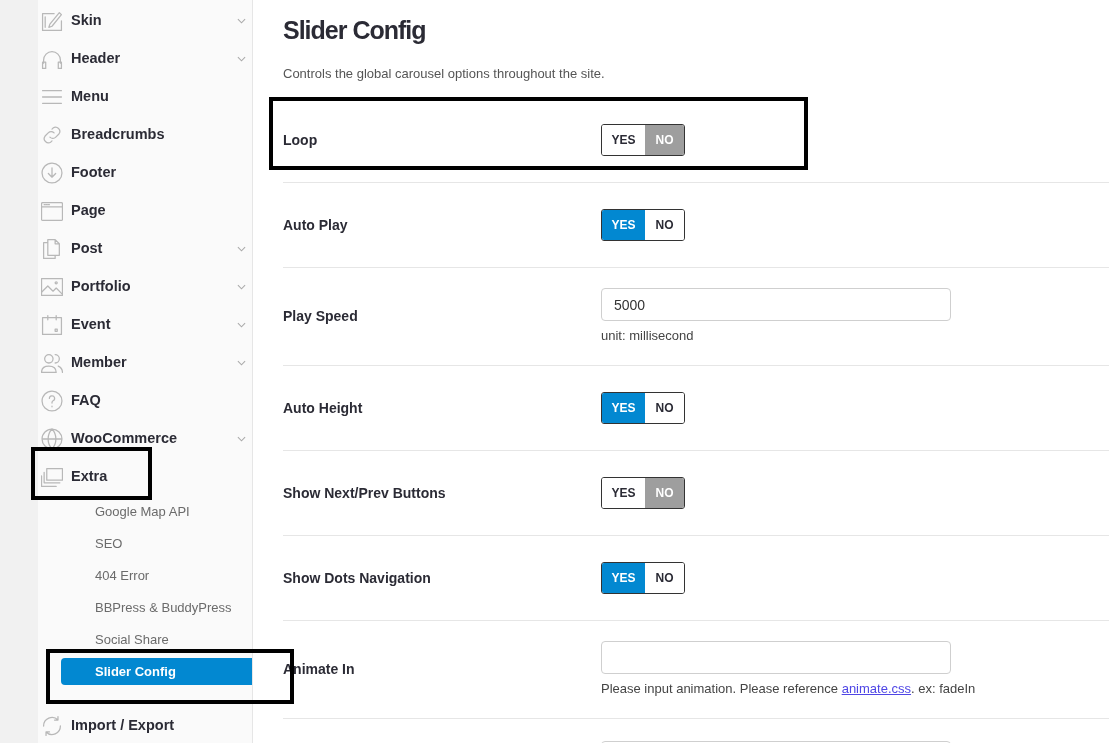  Describe the element at coordinates (52, 211) in the screenshot. I see `browser-window-icon` at that location.